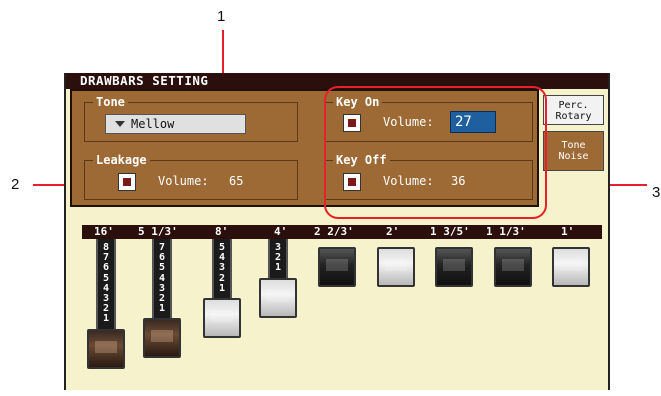 The width and height of the screenshot is (661, 396). I want to click on drawbar-4: 321, so click(278, 278).